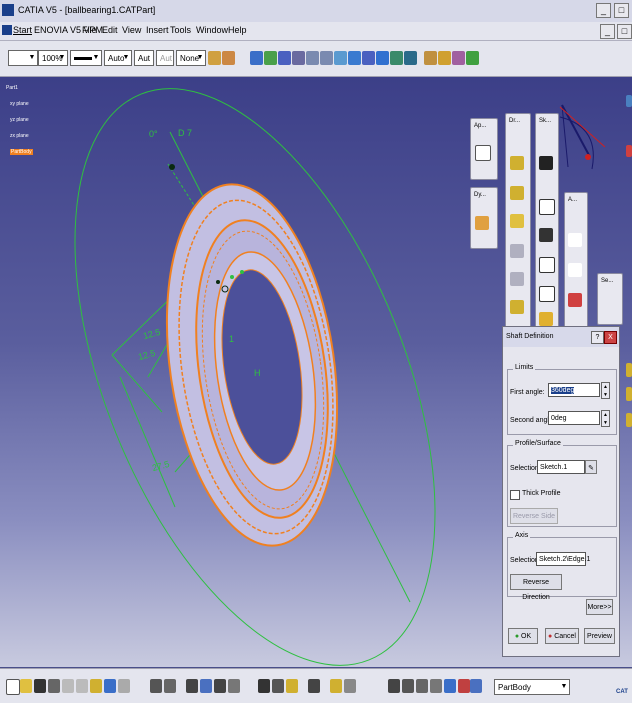 The image size is (632, 703). What do you see at coordinates (430, 58) in the screenshot?
I see `sketcher-icon` at bounding box center [430, 58].